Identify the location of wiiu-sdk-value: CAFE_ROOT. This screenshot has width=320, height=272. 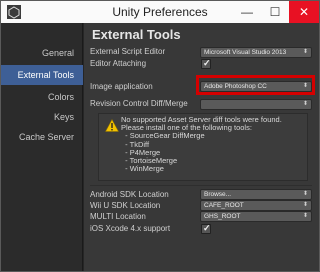
(224, 205).